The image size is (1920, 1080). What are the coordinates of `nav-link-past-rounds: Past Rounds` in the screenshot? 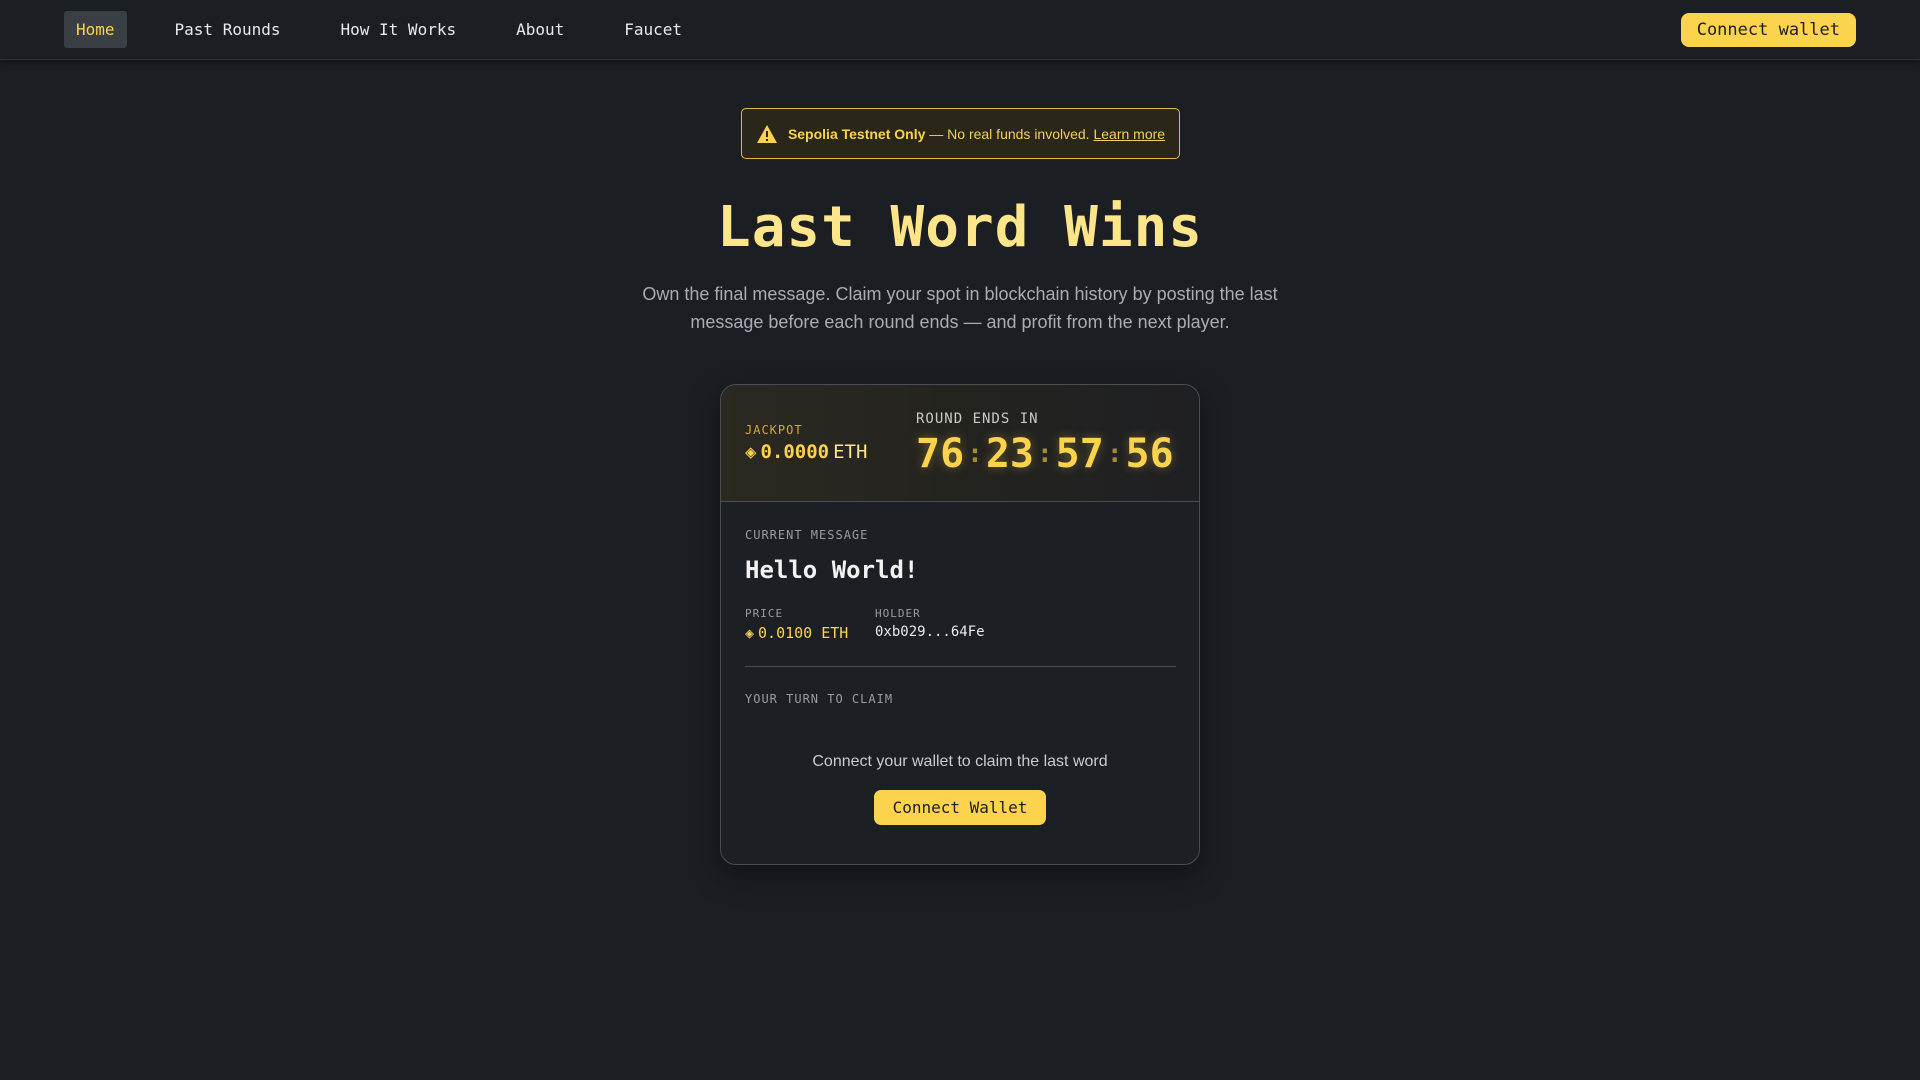 It's located at (228, 29).